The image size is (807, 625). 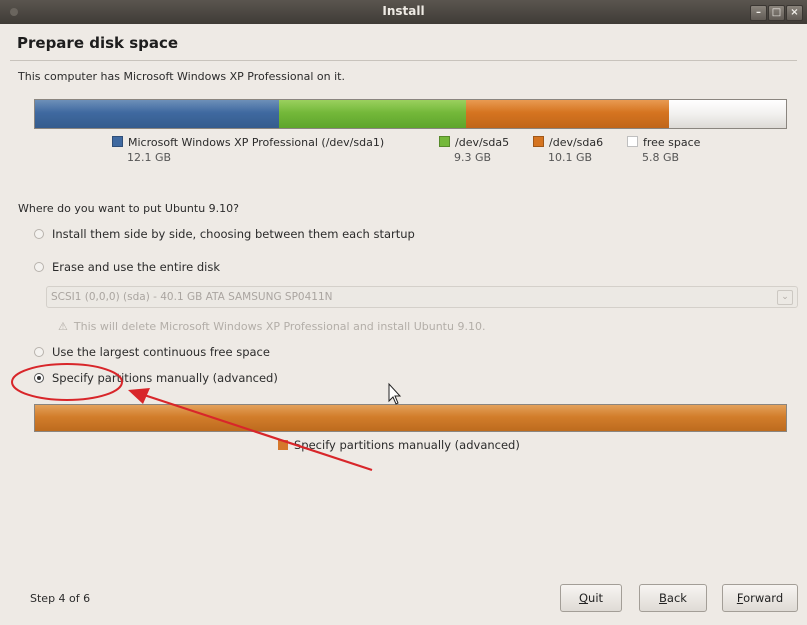 I want to click on window-titlebar: Install – □ ×, so click(x=403, y=12).